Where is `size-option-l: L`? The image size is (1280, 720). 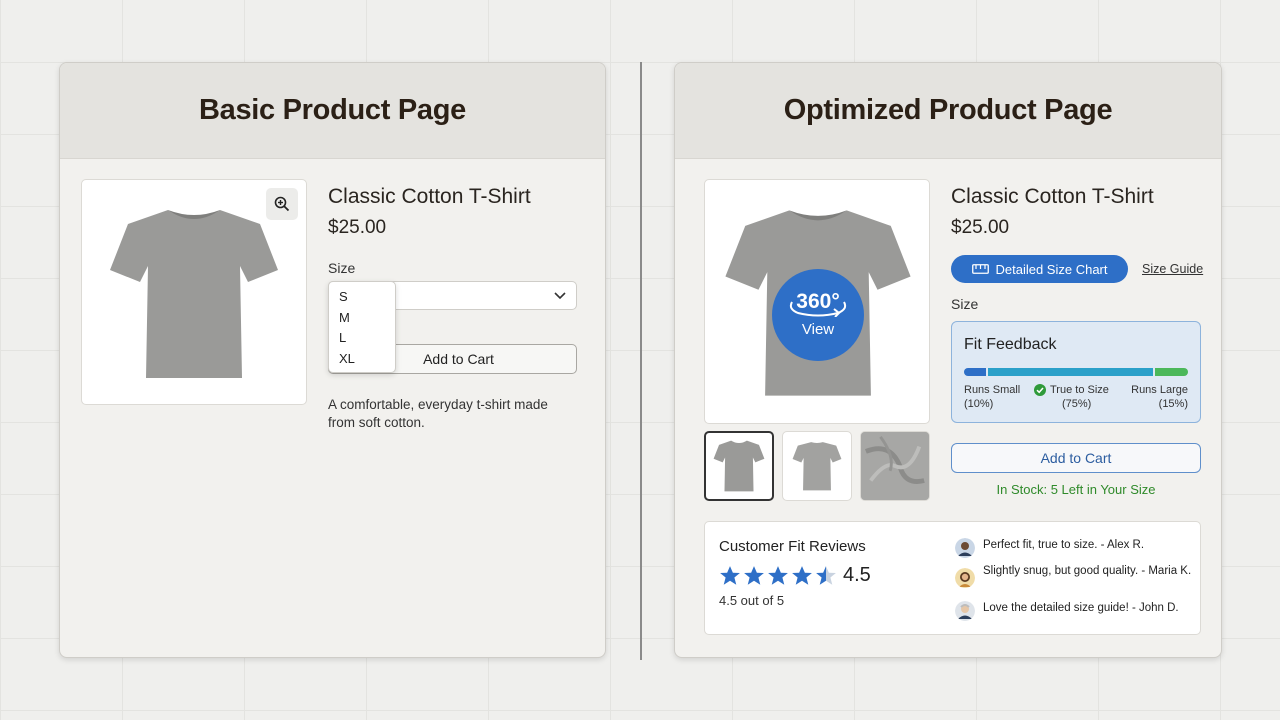
size-option-l: L is located at coordinates (362, 338).